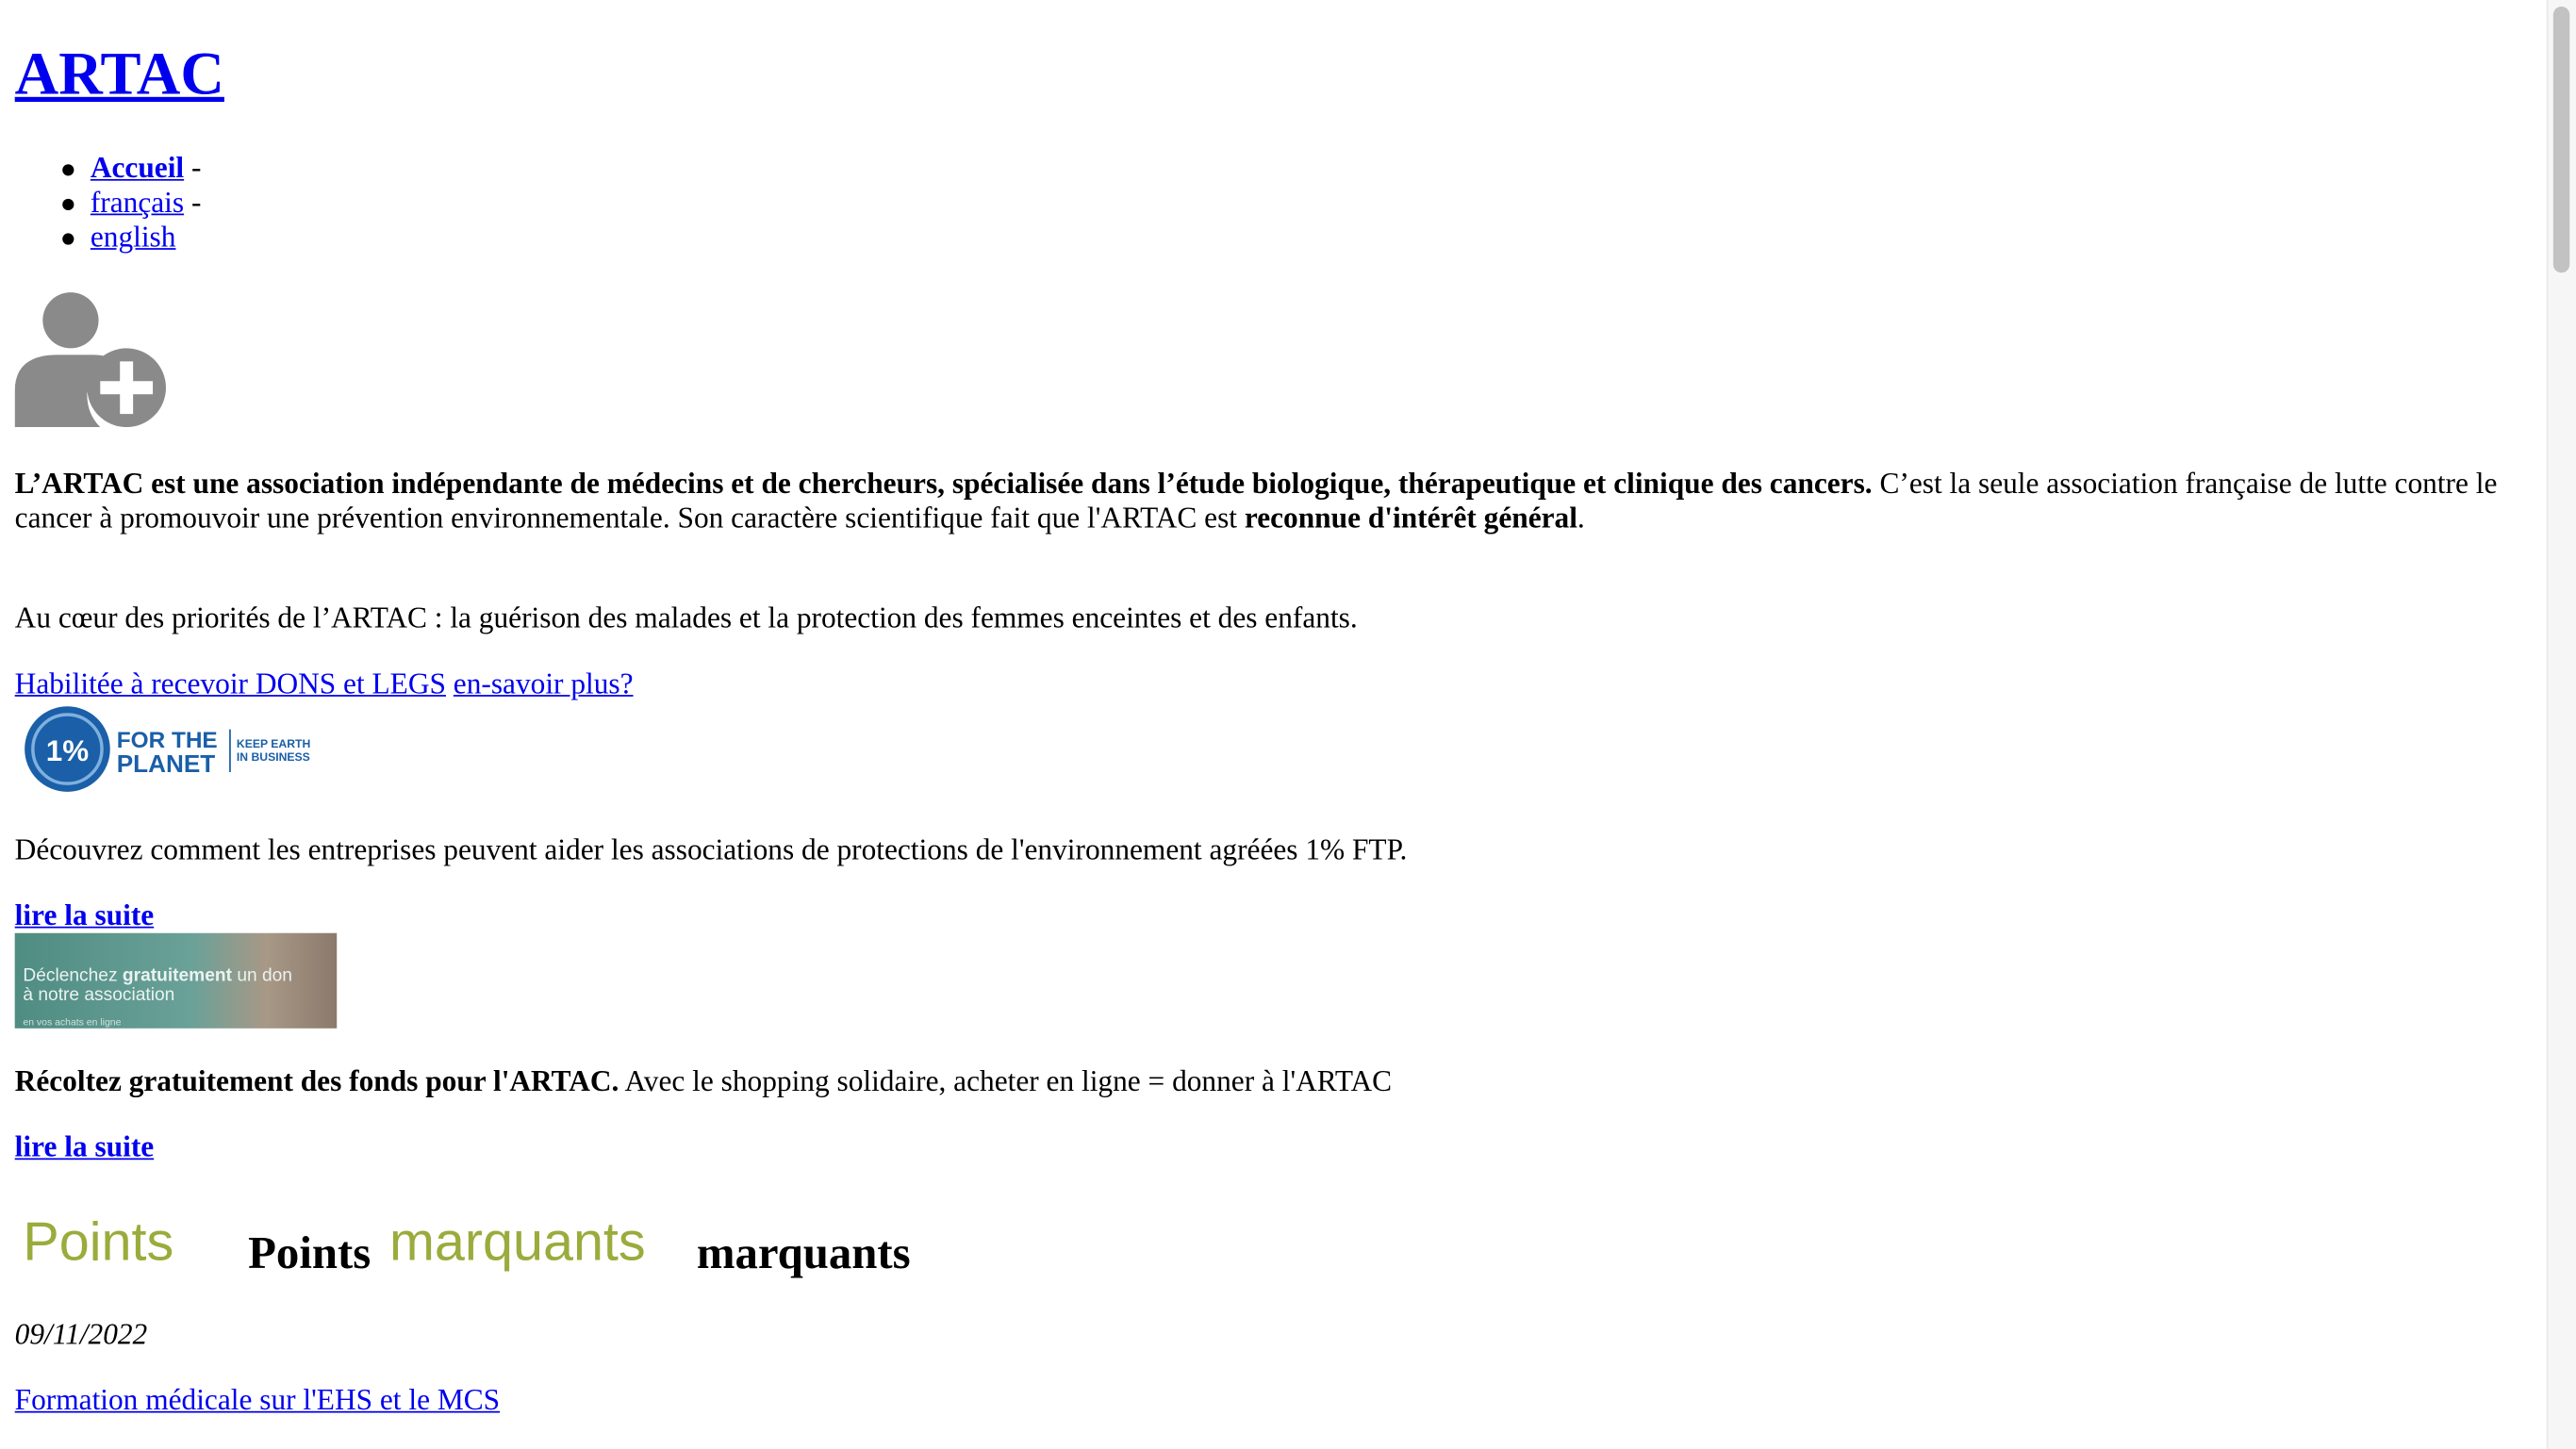  Describe the element at coordinates (273, 744) in the screenshot. I see `ftp-logo-tag1: KEEP EARTH` at that location.